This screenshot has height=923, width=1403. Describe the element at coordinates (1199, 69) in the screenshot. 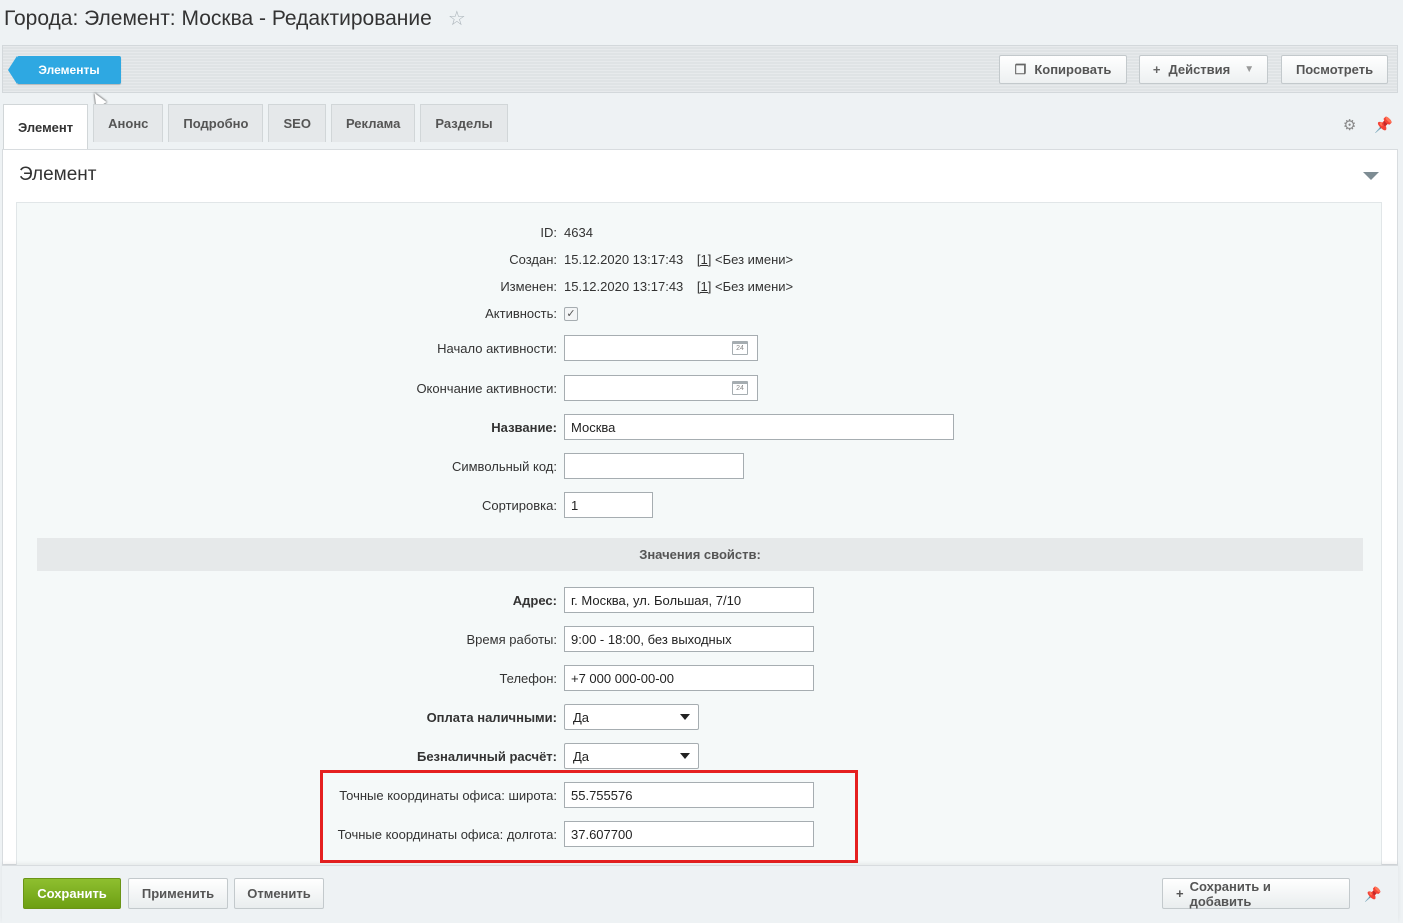

I see `actions-label: Действия` at that location.